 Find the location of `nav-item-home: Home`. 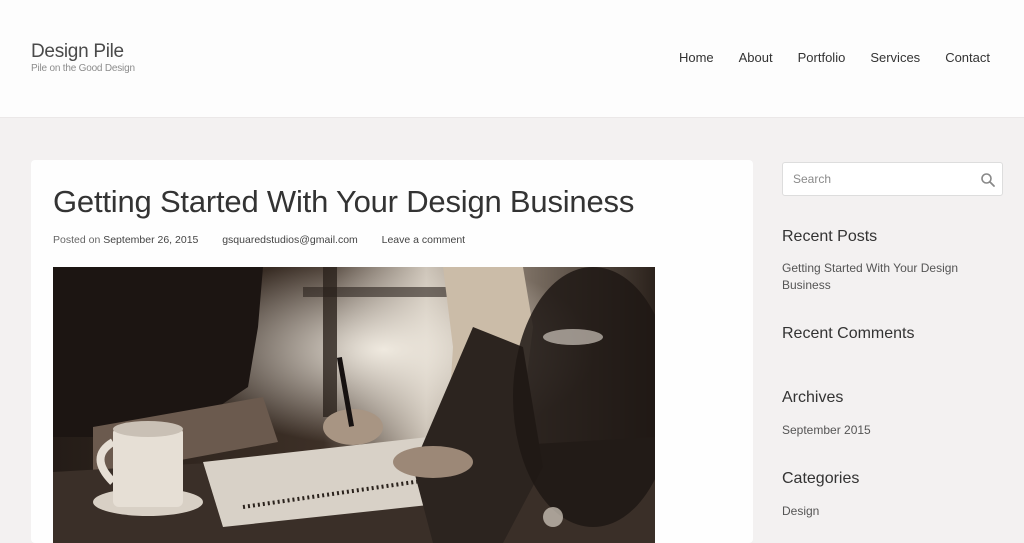

nav-item-home: Home is located at coordinates (696, 57).